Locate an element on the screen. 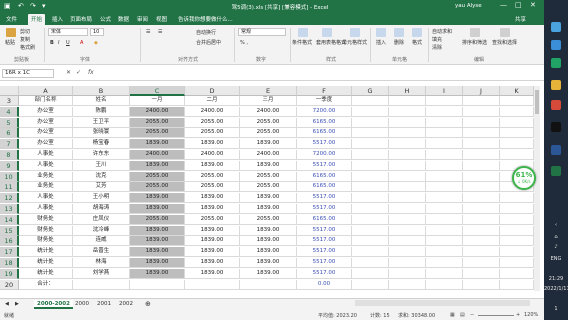 The image size is (568, 320). format-painter-button: 格式刷 is located at coordinates (27, 47).